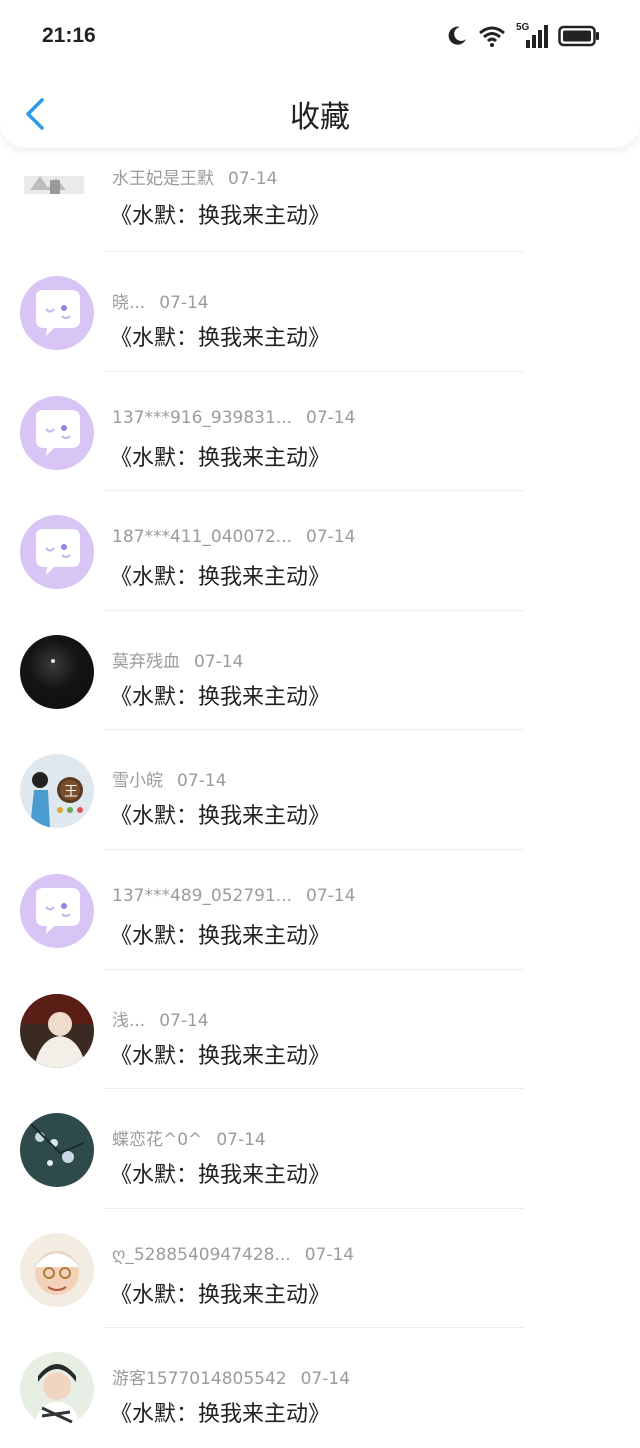 The image size is (640, 1448). I want to click on svg-text: 王, so click(71, 792).